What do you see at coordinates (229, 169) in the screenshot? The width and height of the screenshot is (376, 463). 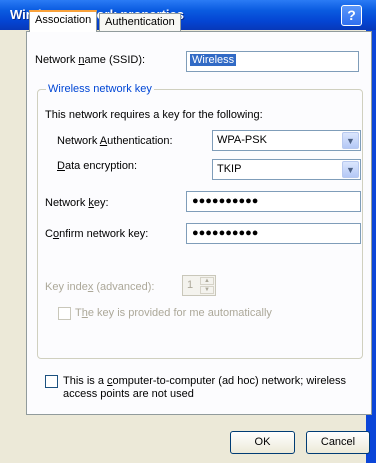 I see `encryption-value: TKIP` at bounding box center [229, 169].